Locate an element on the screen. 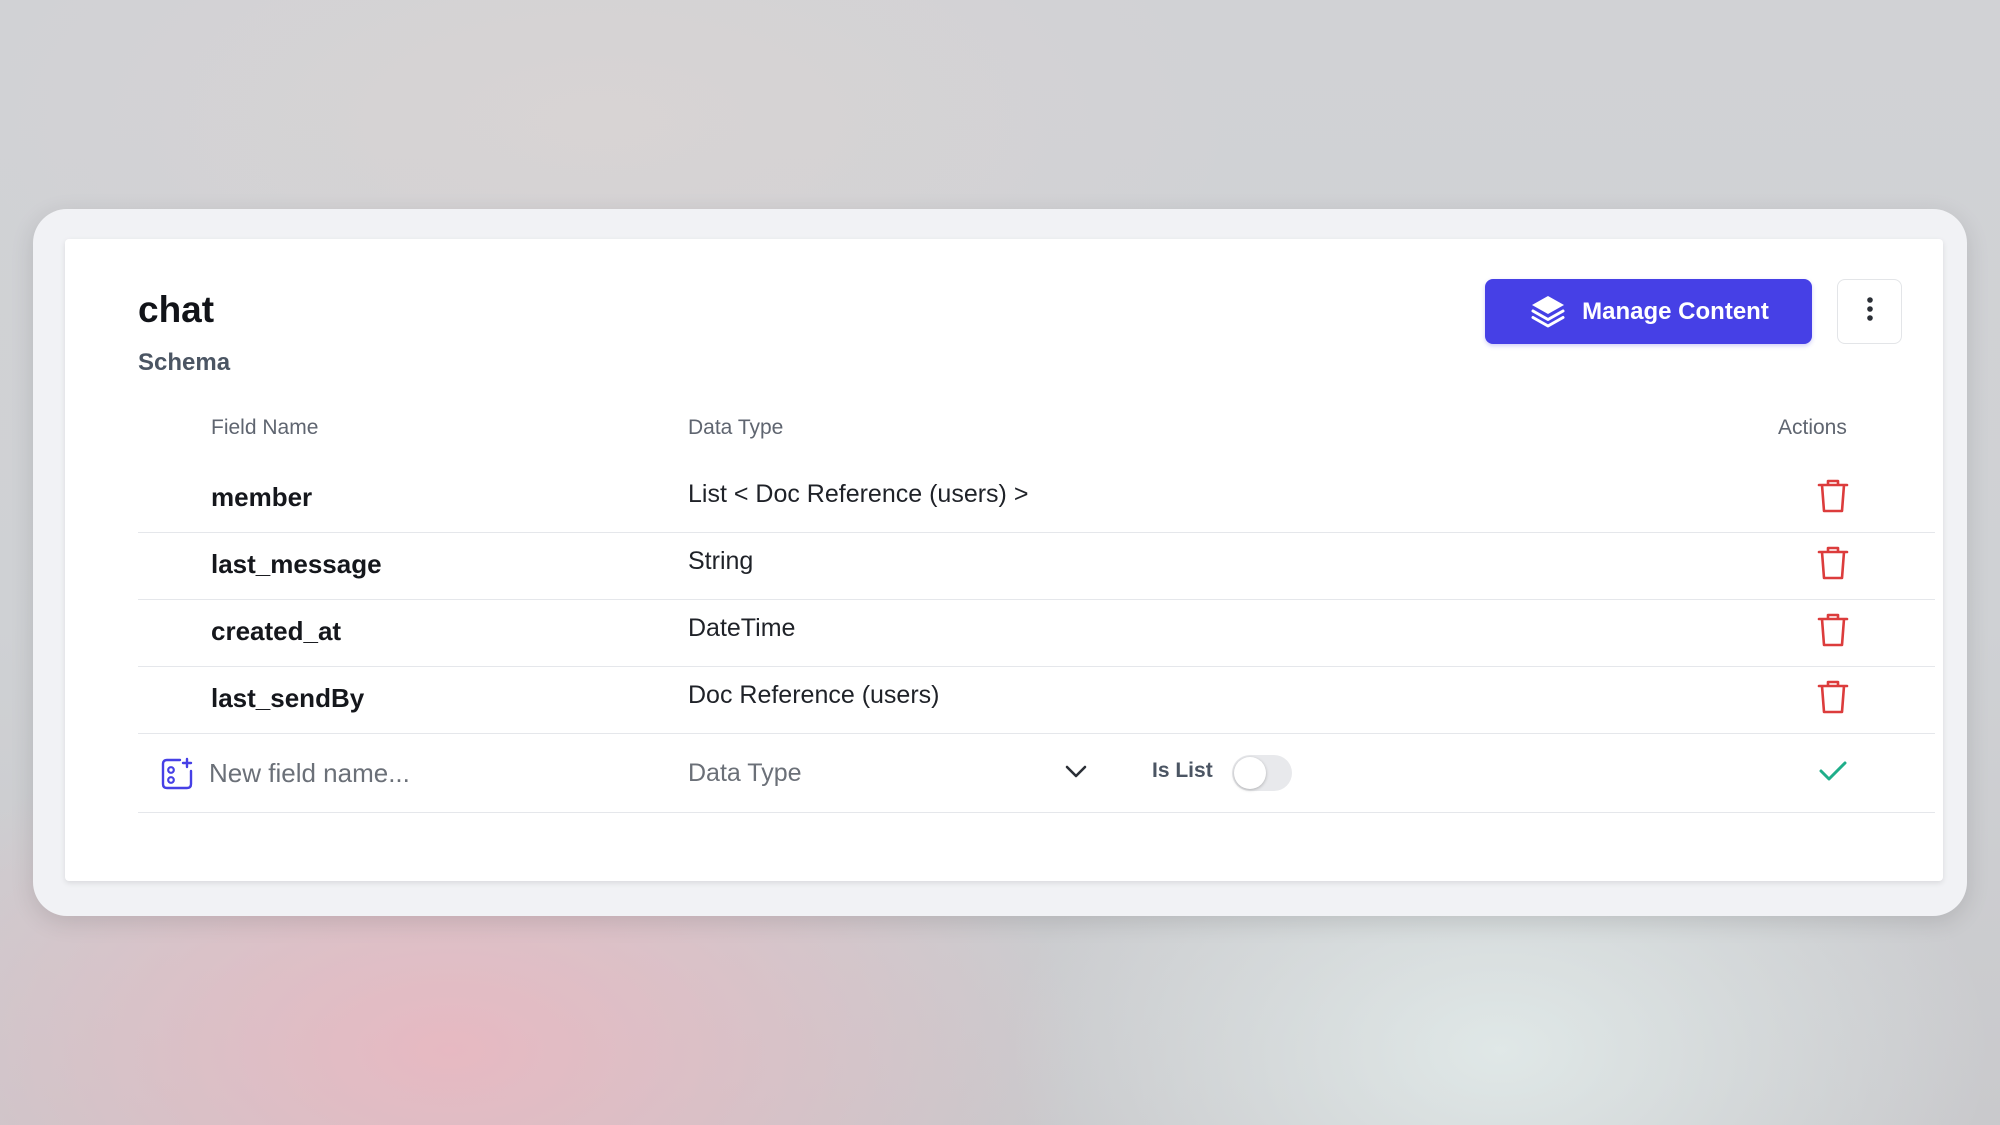  data-type-select-label: Data Type is located at coordinates (745, 772).